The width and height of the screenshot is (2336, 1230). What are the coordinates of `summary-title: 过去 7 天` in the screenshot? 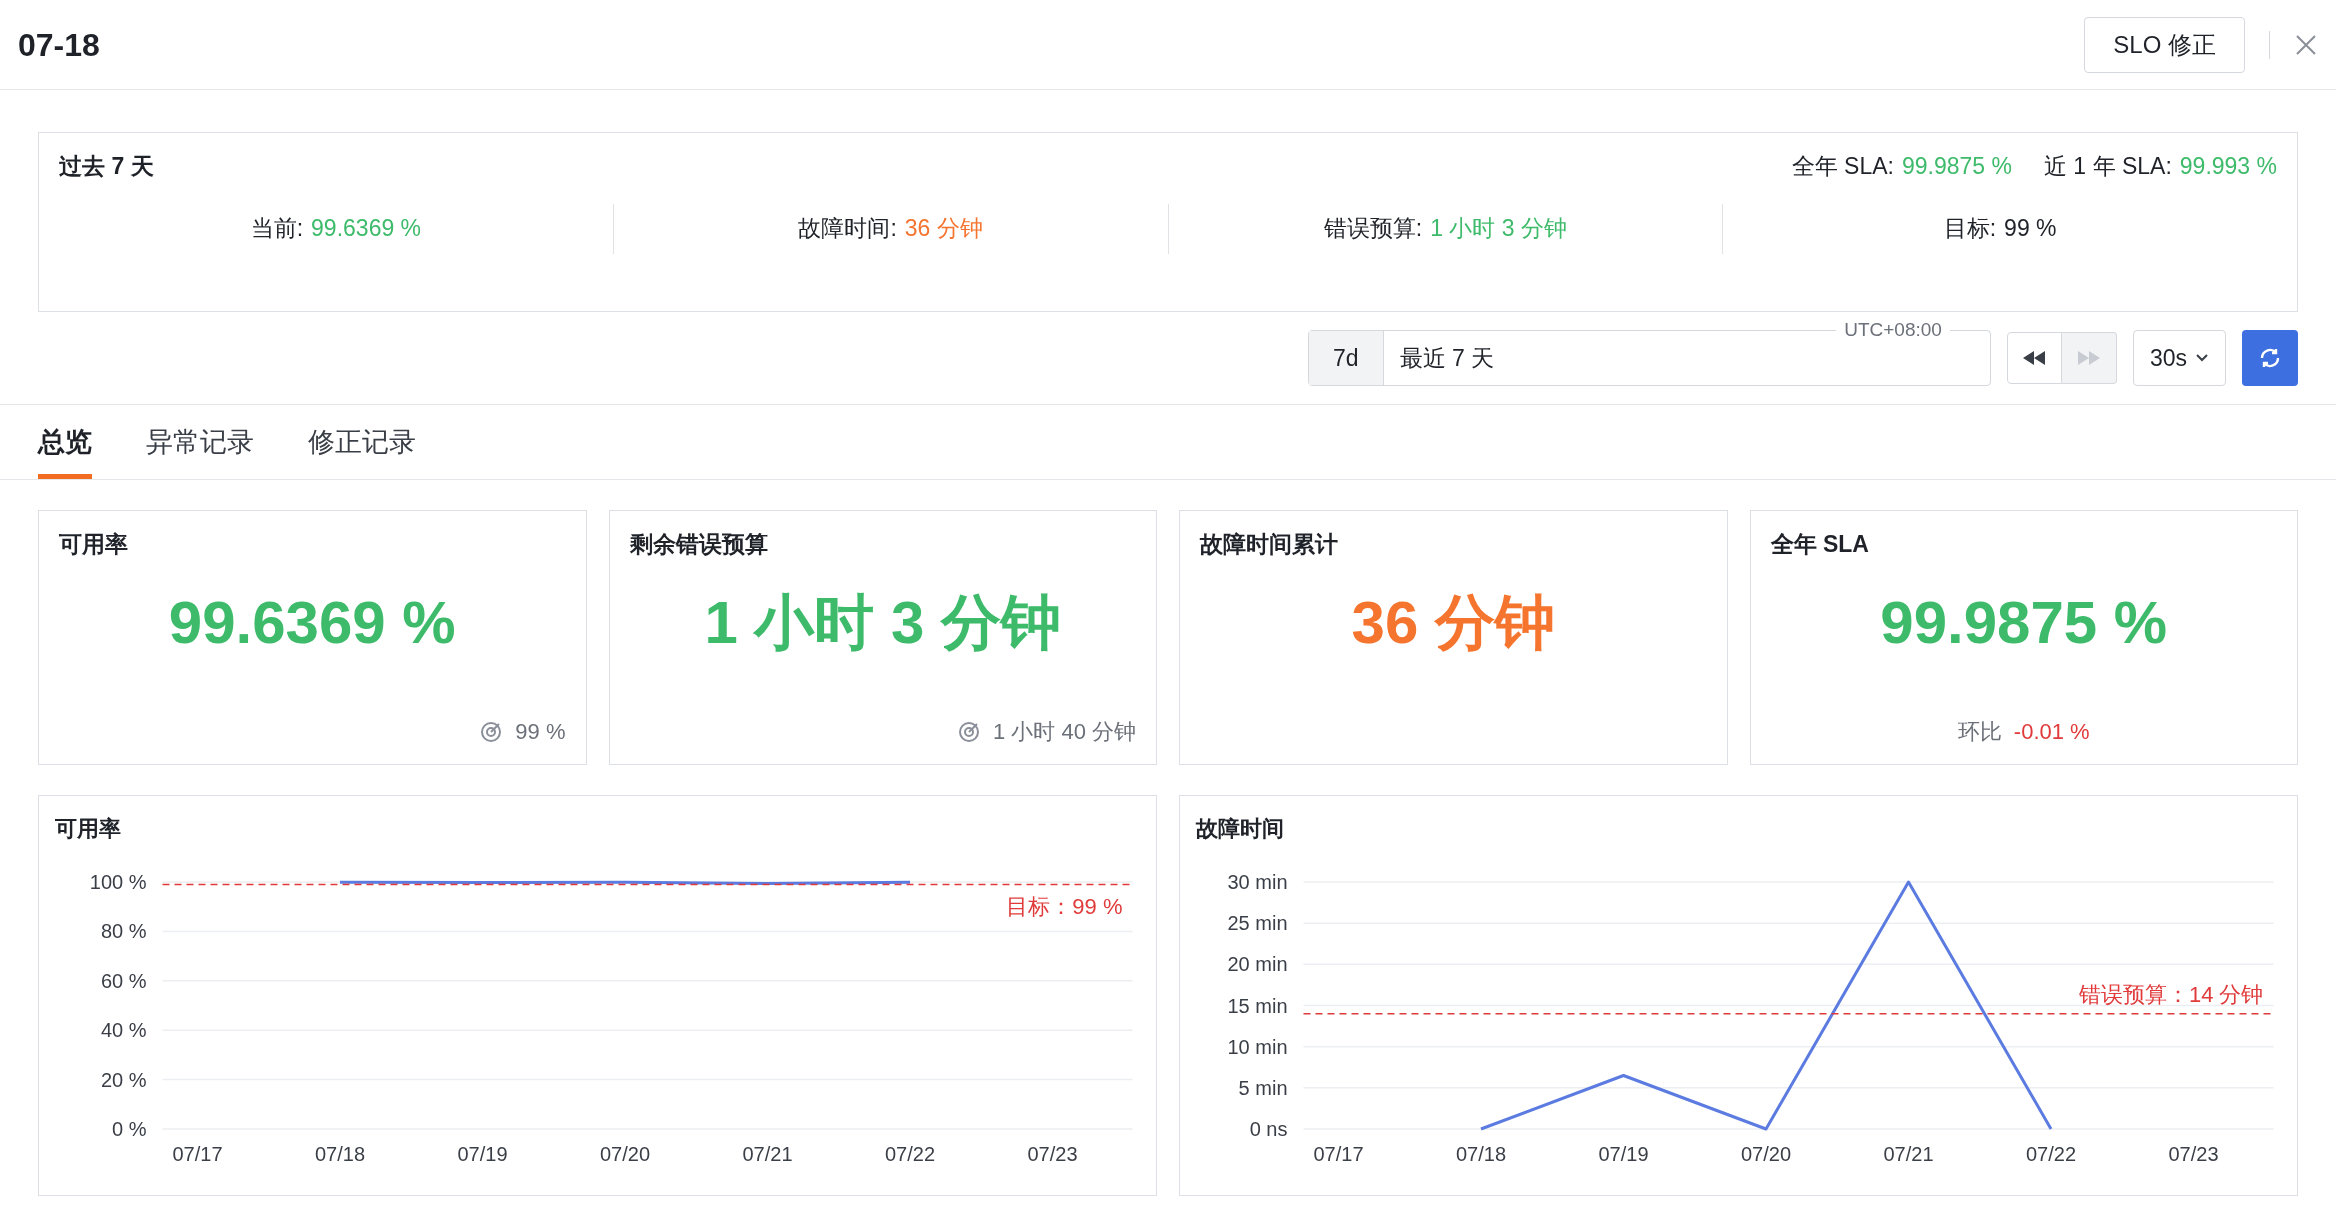 It's located at (106, 166).